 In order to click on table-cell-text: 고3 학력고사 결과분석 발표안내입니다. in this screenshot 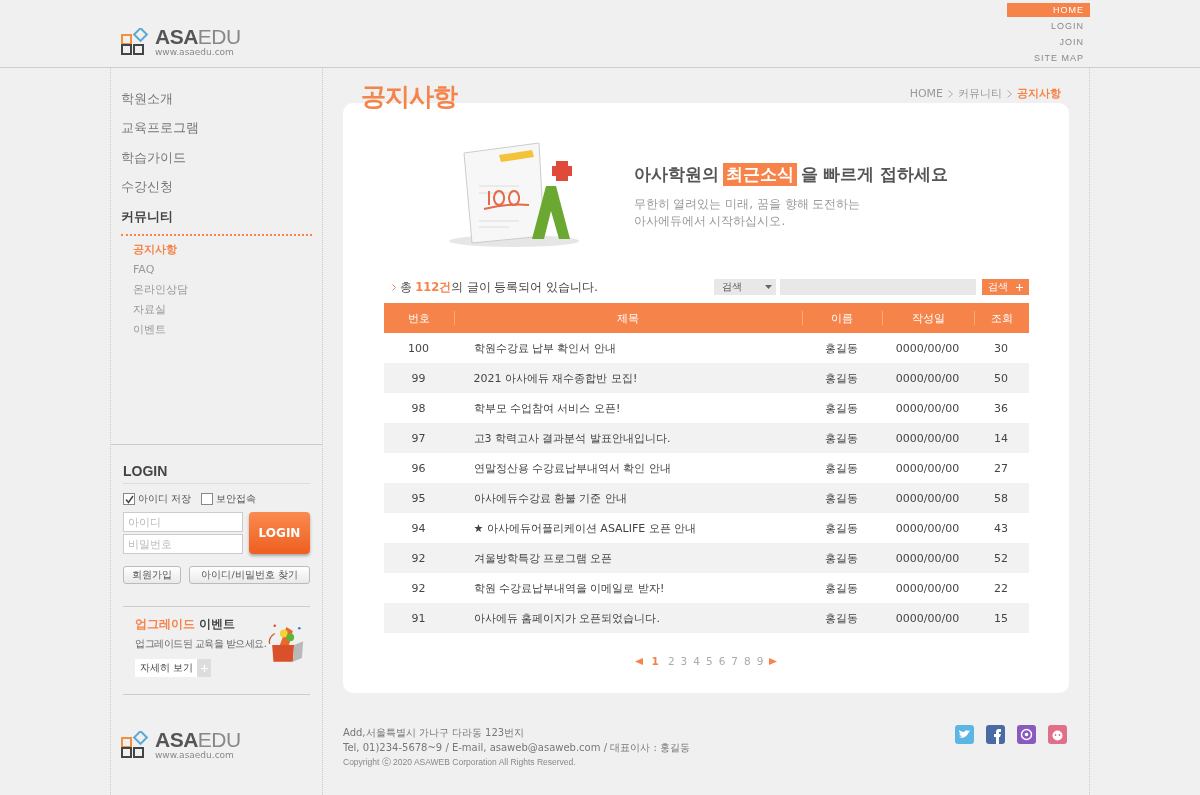, I will do `click(572, 438)`.